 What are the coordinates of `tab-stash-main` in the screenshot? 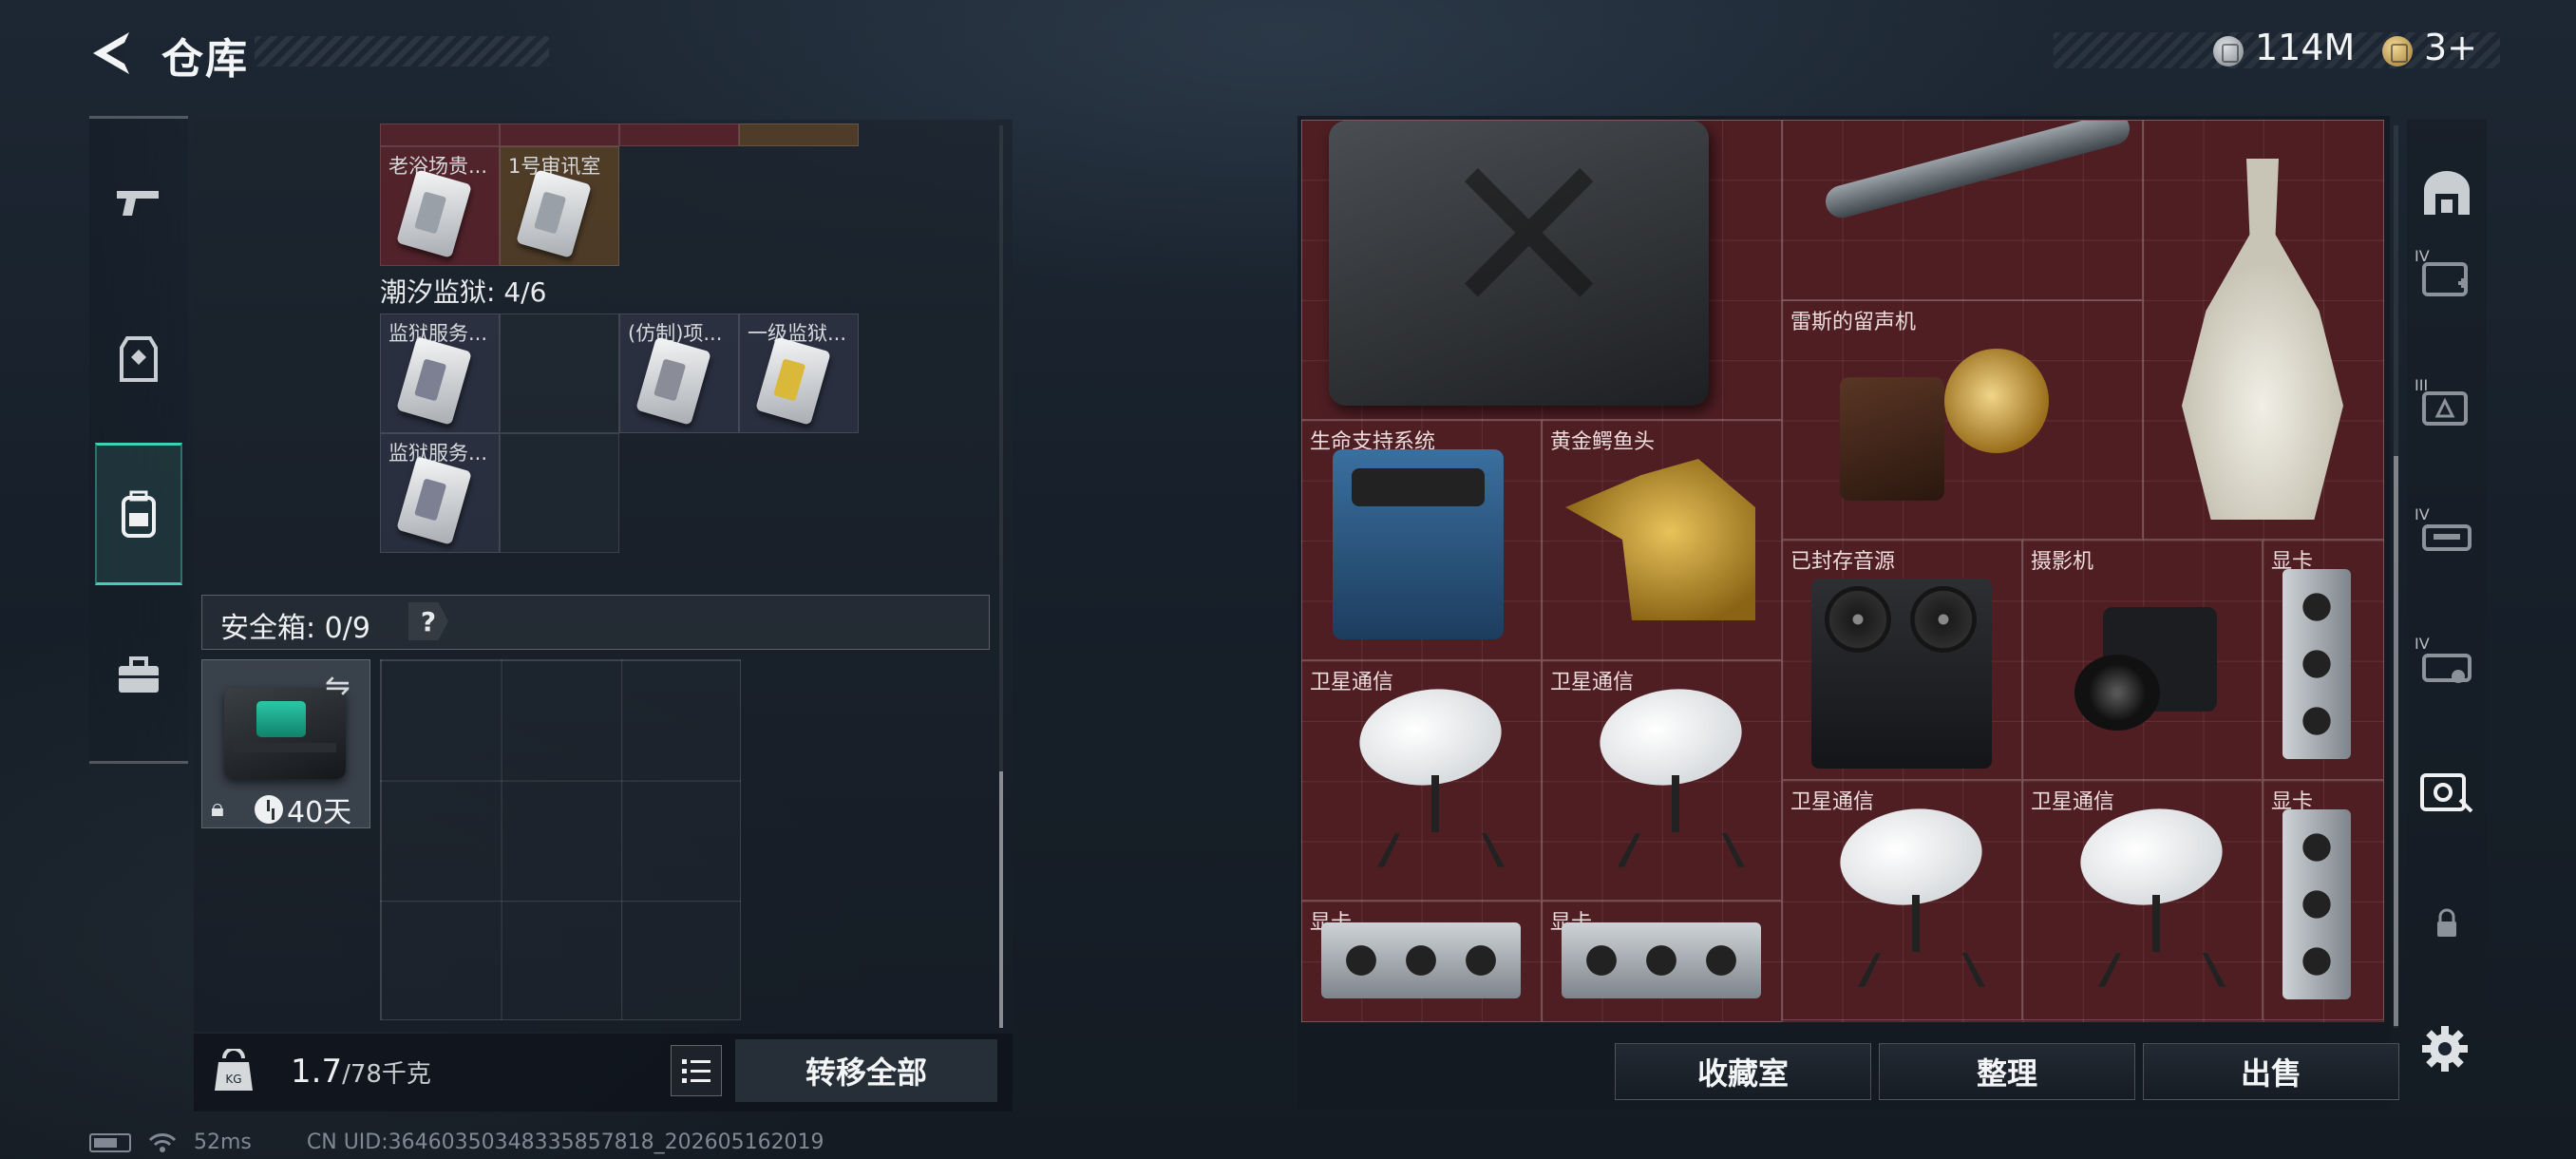 It's located at (2447, 194).